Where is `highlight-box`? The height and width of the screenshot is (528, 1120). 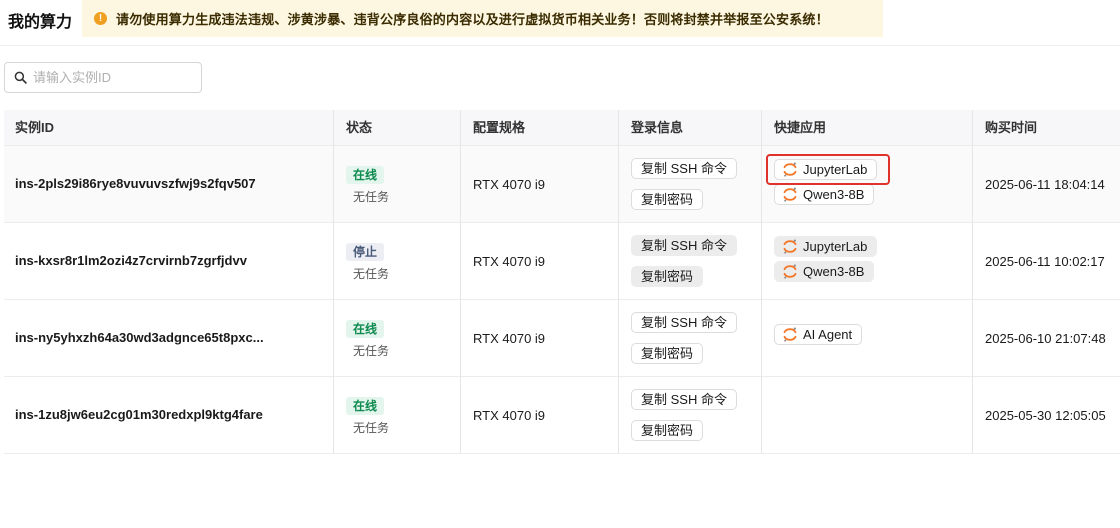 highlight-box is located at coordinates (828, 169).